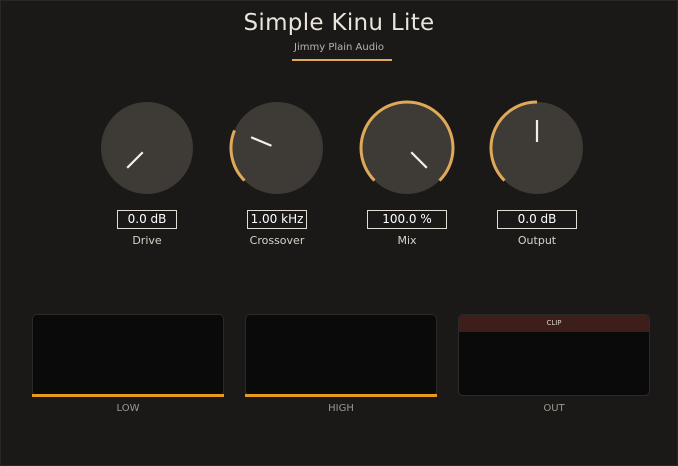  Describe the element at coordinates (147, 240) in the screenshot. I see `drive-label: Drive` at that location.